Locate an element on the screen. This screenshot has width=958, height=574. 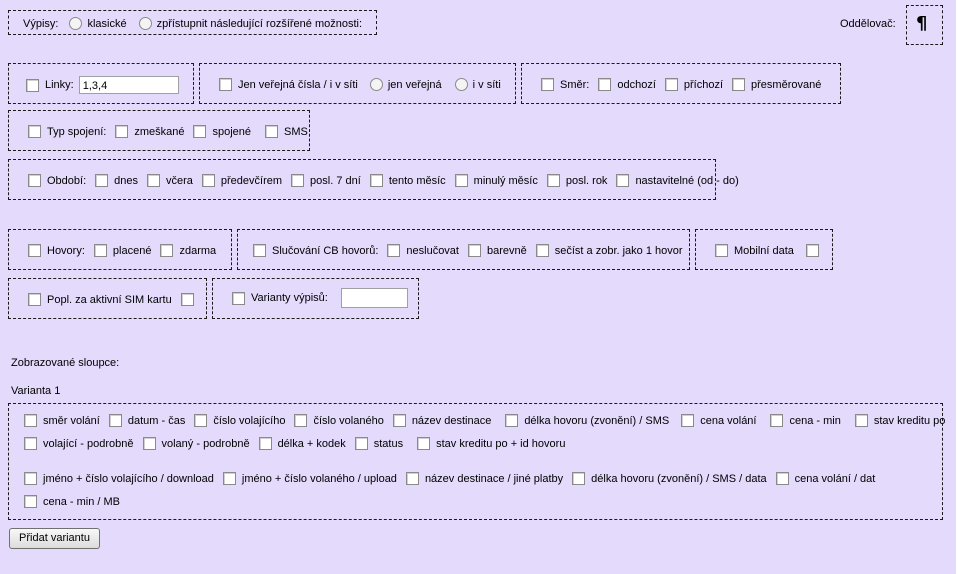
radio-rozsirene is located at coordinates (145, 23).